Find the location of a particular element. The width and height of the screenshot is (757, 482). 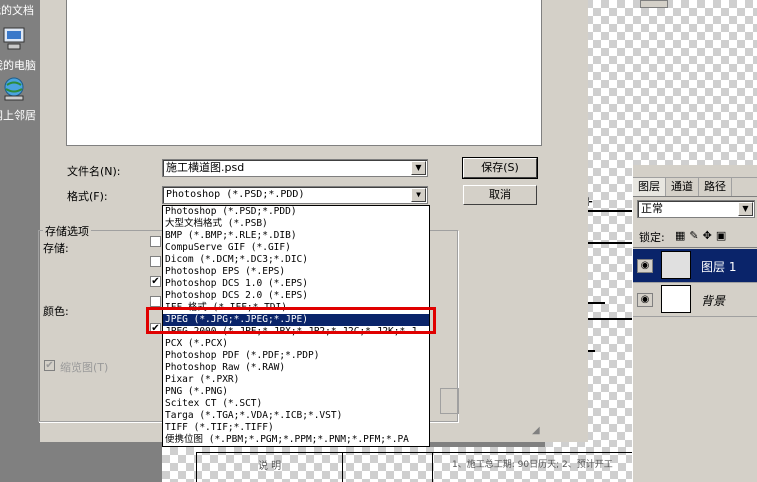

desktop-icon-network: 网上邻居 is located at coordinates (22, 99).